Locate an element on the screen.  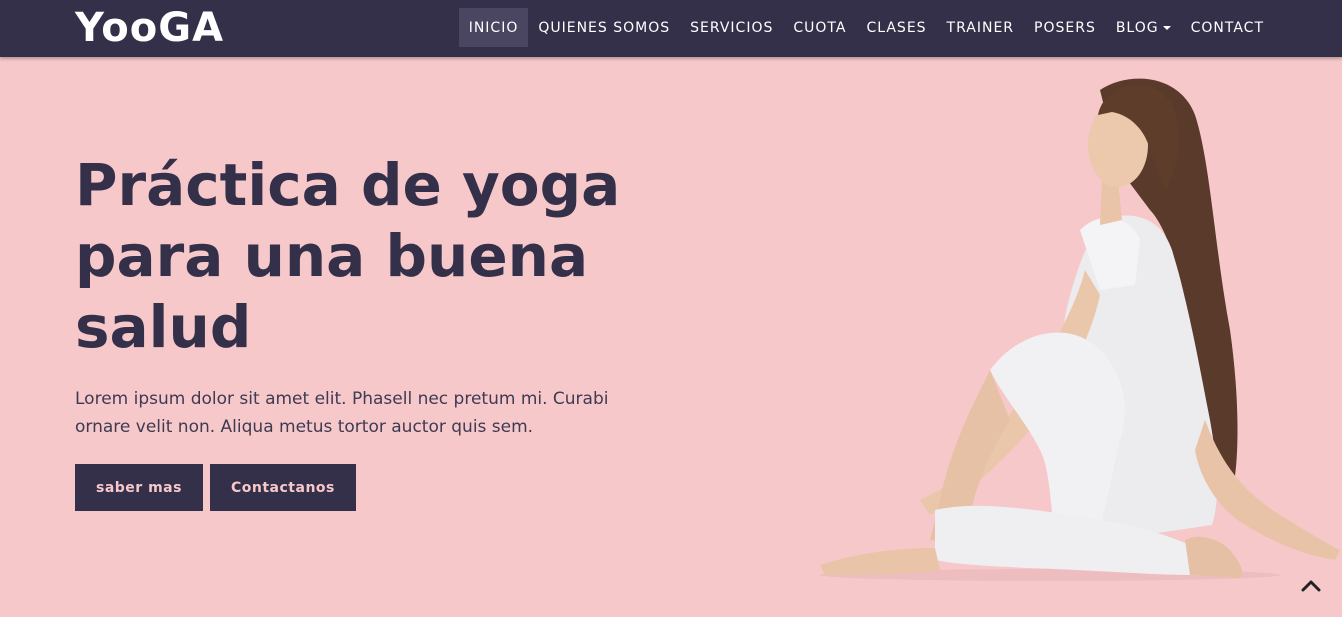
hero-title: Práctica de yoga para una buena salud is located at coordinates (355, 256).